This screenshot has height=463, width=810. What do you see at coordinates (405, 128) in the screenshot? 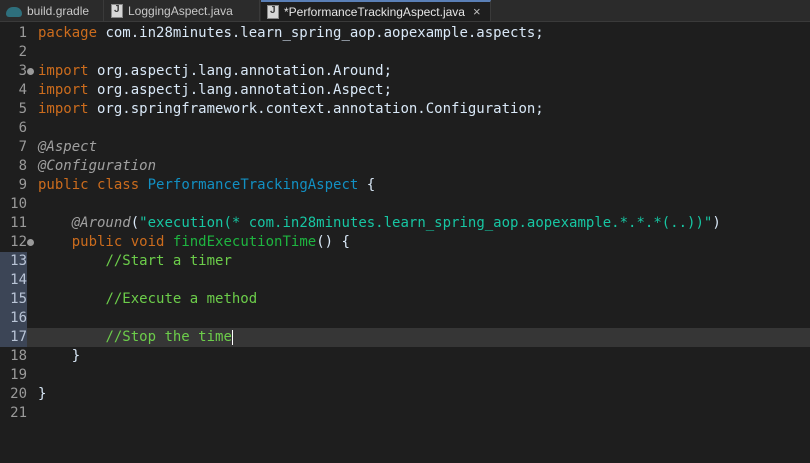
I see `code-line: 6` at bounding box center [405, 128].